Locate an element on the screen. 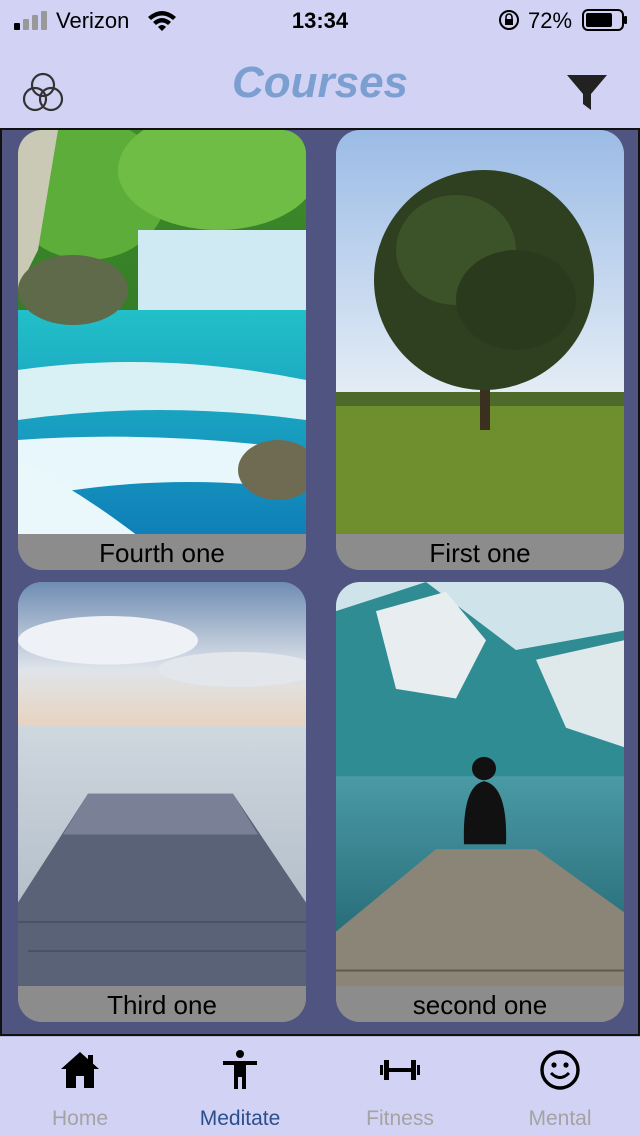  smile-icon is located at coordinates (560, 1070).